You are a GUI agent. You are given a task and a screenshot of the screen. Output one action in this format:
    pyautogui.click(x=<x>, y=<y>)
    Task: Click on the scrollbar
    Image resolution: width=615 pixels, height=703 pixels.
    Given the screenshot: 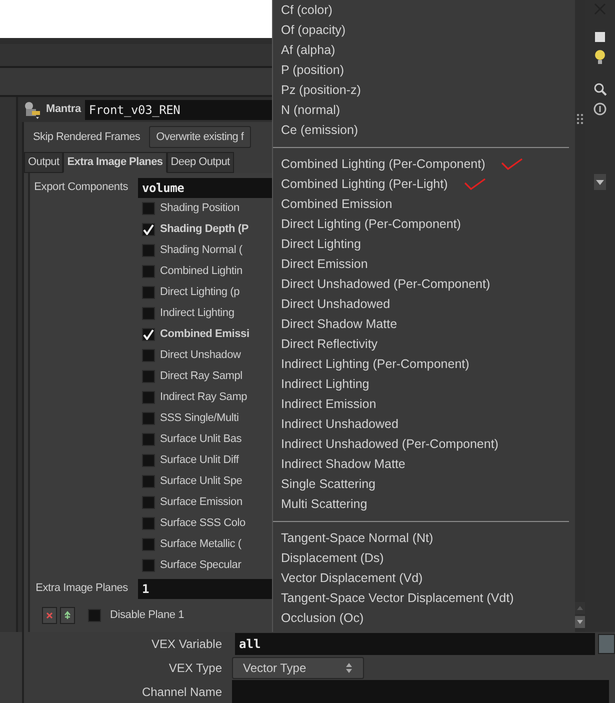 What is the action you would take?
    pyautogui.click(x=580, y=316)
    